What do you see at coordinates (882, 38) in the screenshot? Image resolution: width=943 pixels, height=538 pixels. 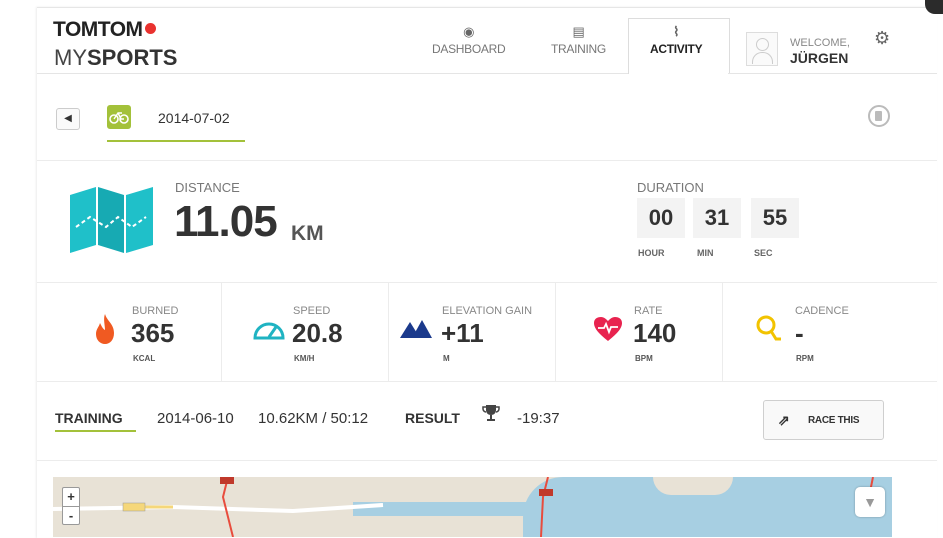 I see `gear-icon: ⚙` at bounding box center [882, 38].